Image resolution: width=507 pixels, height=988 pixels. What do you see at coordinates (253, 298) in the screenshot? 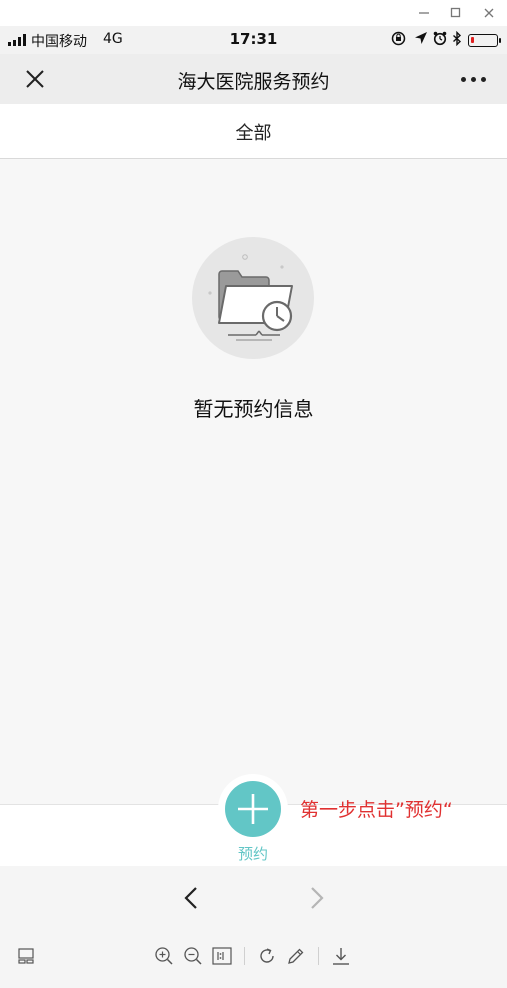
I see `empty-folder-clock-icon` at bounding box center [253, 298].